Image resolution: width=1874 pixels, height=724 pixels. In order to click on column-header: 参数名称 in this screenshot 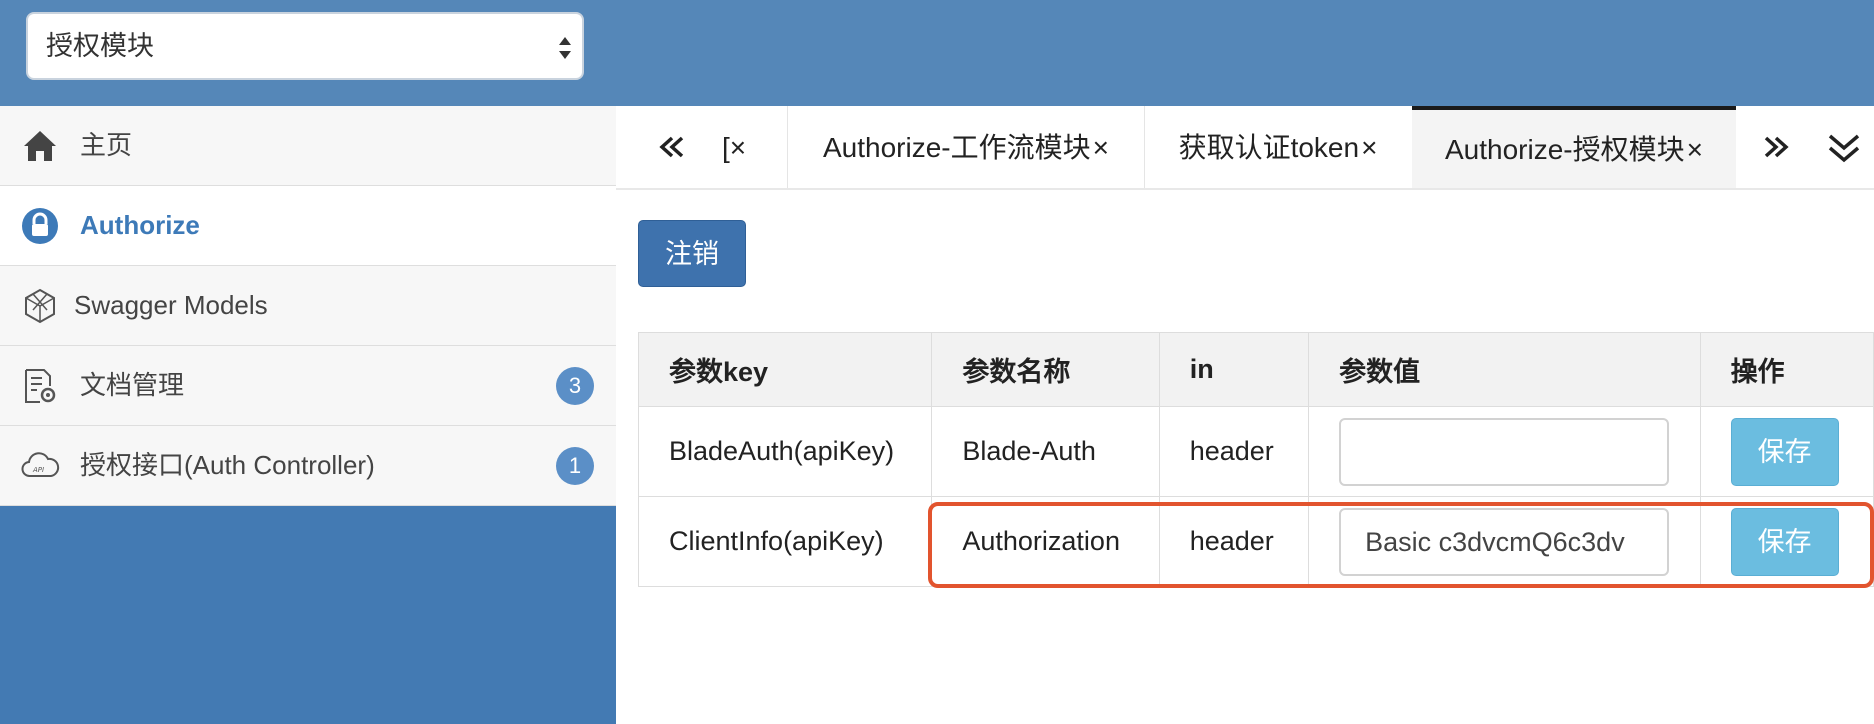, I will do `click(1045, 369)`.